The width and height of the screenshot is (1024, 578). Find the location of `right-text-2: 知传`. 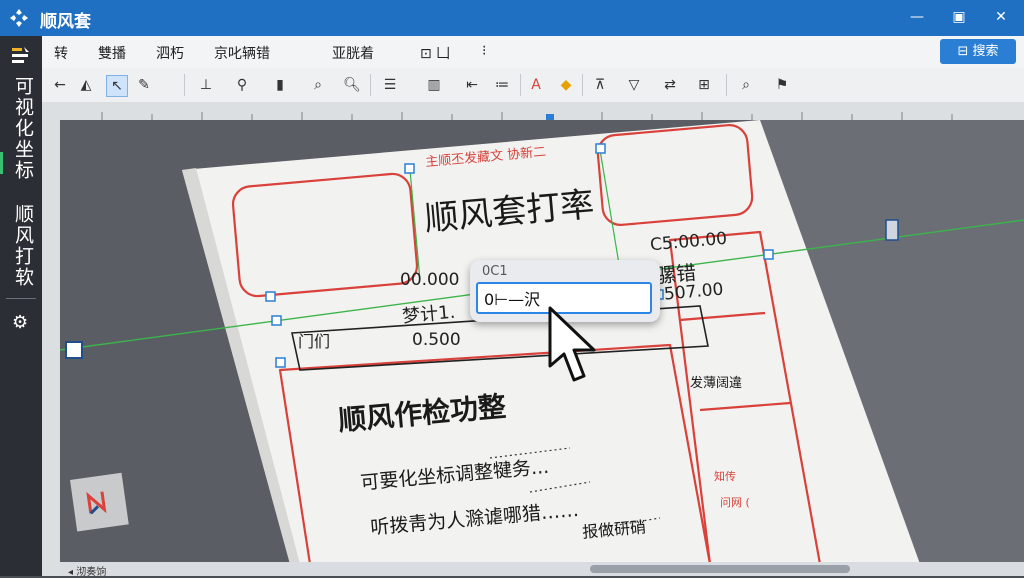

right-text-2: 知传 is located at coordinates (725, 476).